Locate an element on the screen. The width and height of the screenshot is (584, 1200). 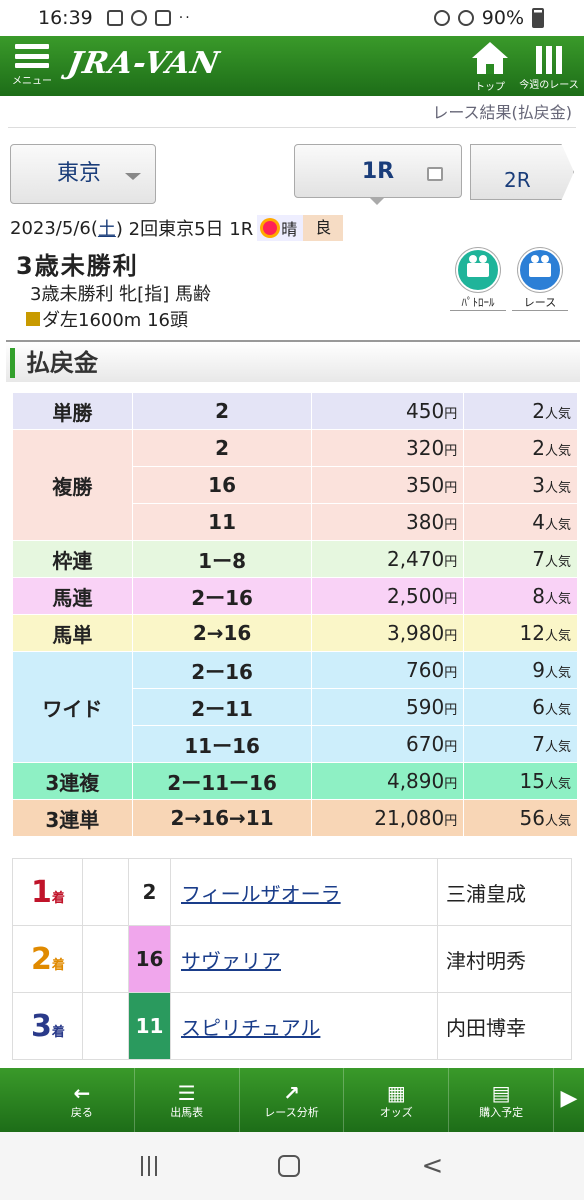
popularity: 15人気 is located at coordinates (520, 781).